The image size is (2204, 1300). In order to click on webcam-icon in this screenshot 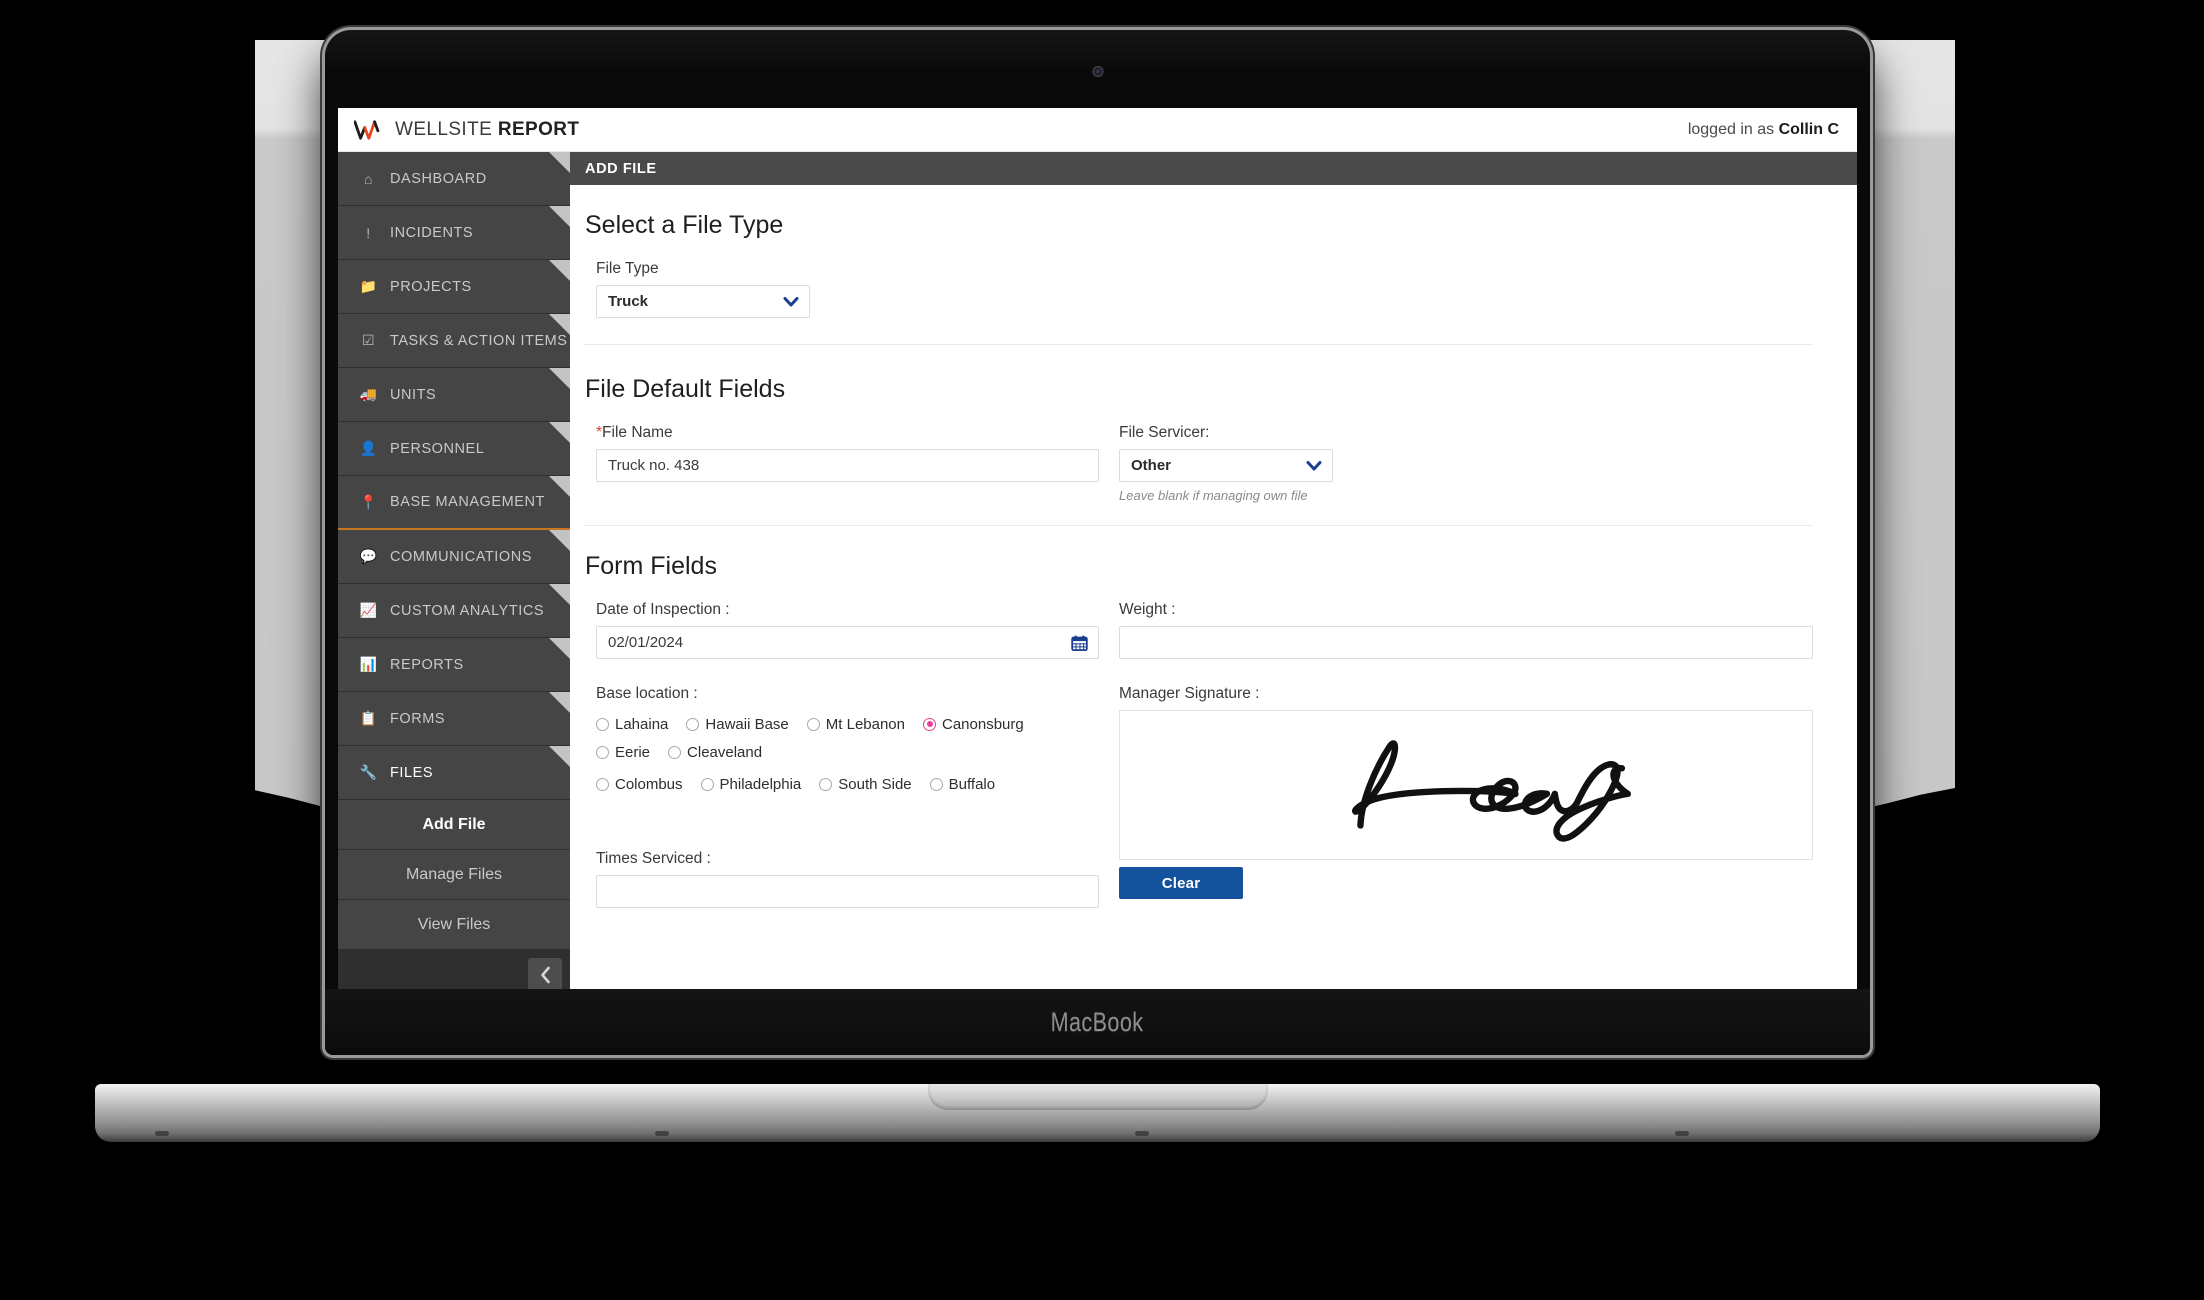, I will do `click(1097, 71)`.